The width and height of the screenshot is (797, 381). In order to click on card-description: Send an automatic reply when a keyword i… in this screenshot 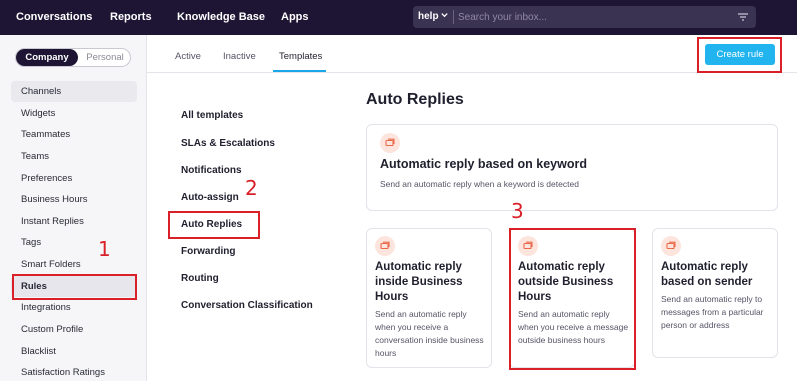, I will do `click(479, 184)`.